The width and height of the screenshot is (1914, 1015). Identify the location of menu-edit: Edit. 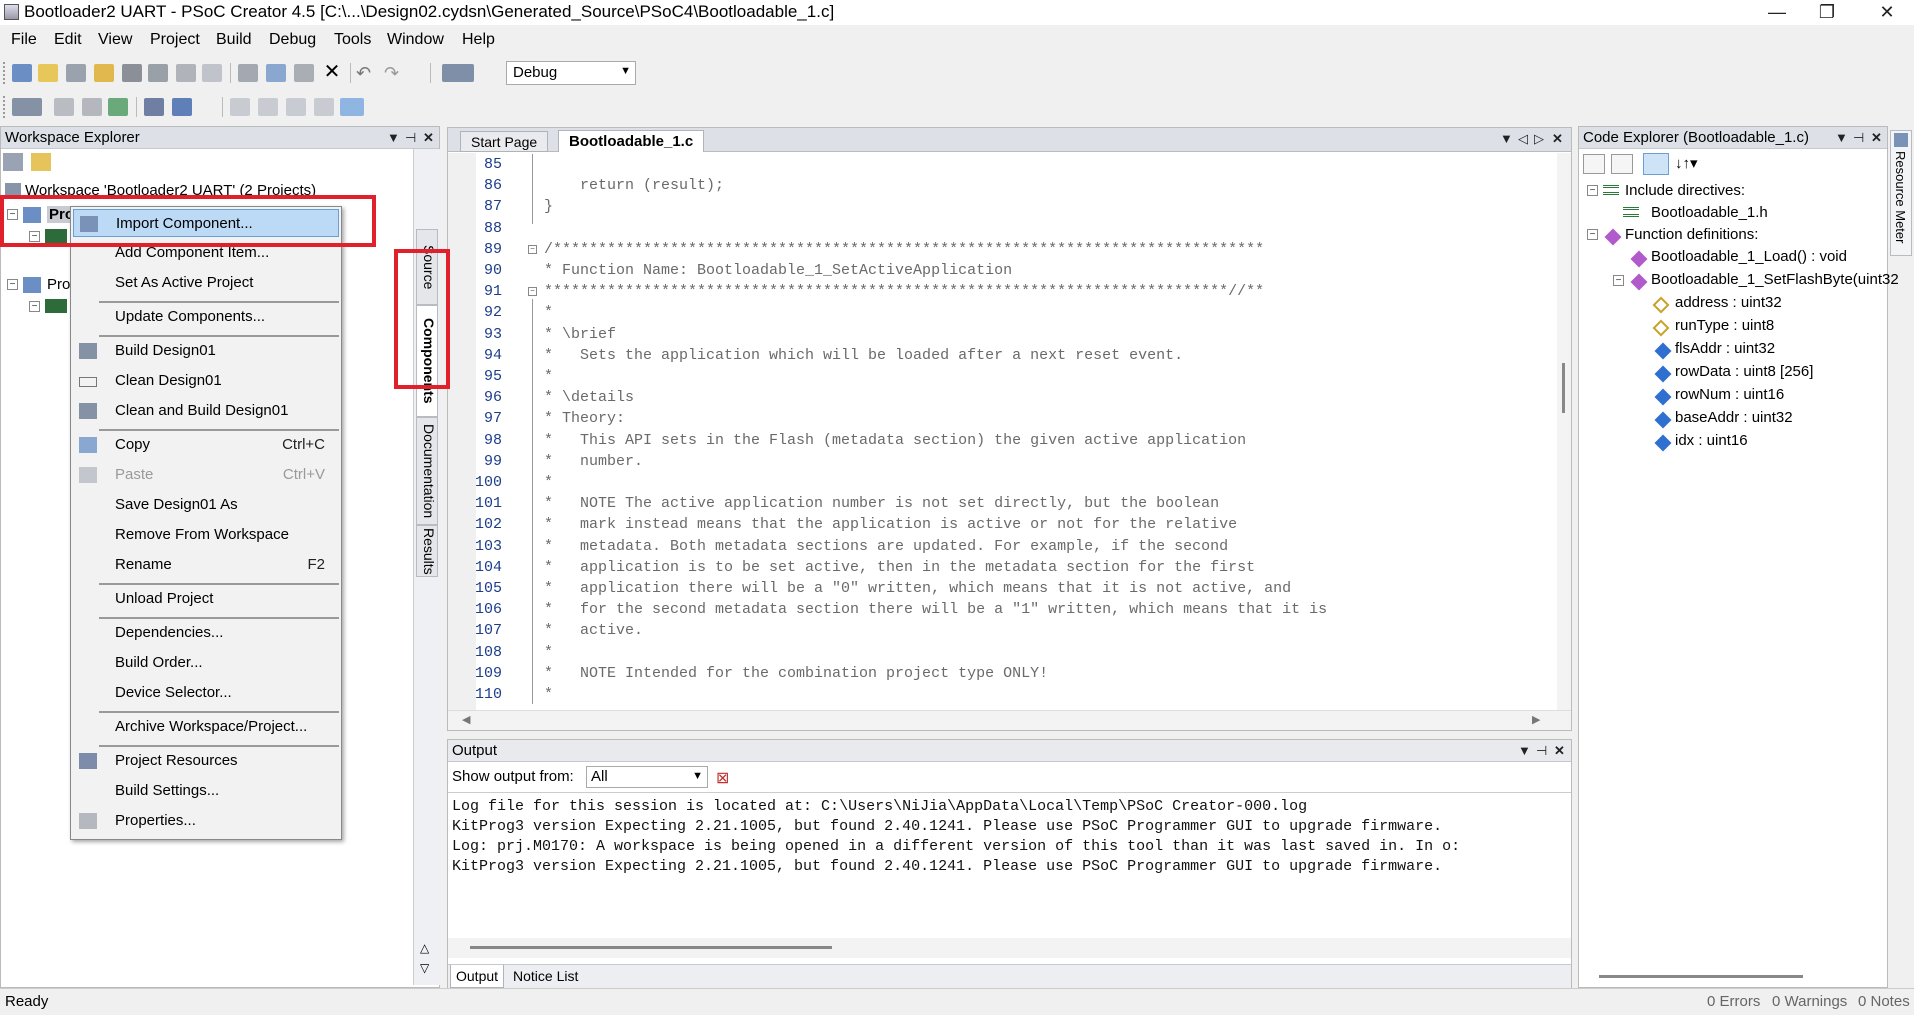
(68, 40).